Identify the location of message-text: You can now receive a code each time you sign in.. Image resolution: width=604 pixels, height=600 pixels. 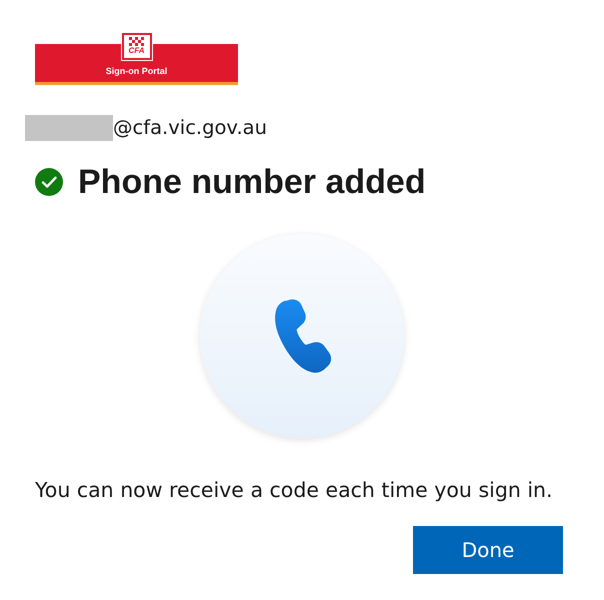
(294, 490).